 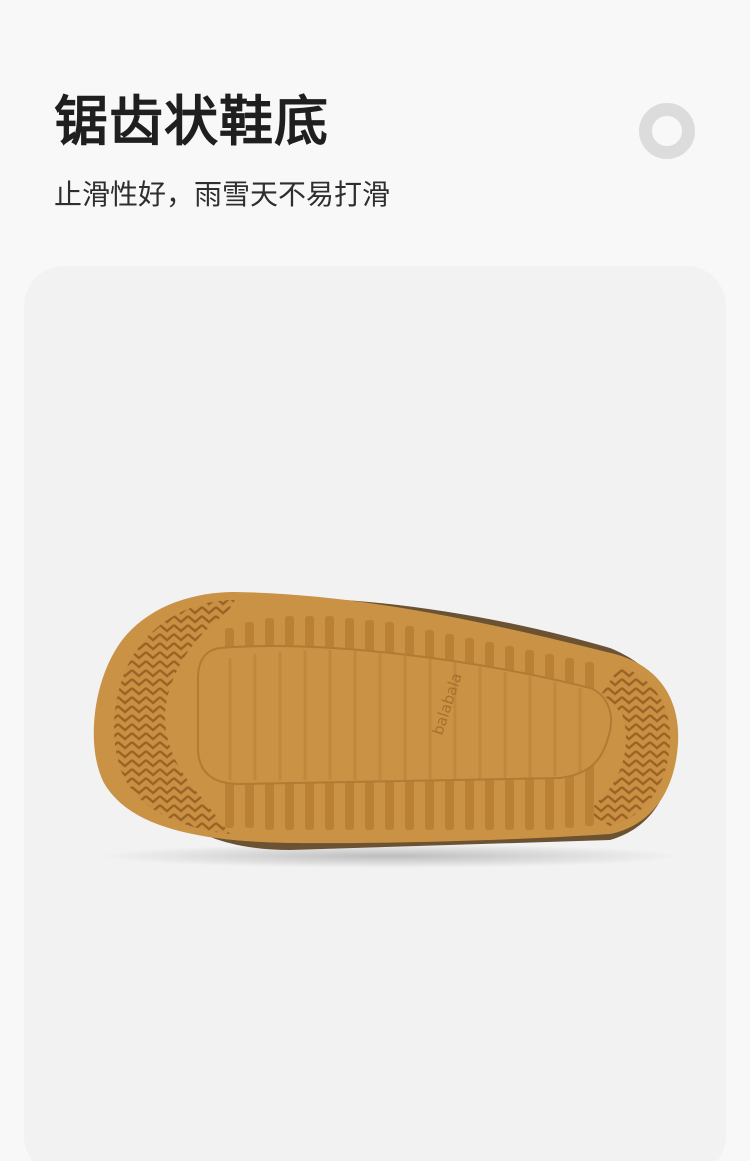 I want to click on ring-icon, so click(x=667, y=131).